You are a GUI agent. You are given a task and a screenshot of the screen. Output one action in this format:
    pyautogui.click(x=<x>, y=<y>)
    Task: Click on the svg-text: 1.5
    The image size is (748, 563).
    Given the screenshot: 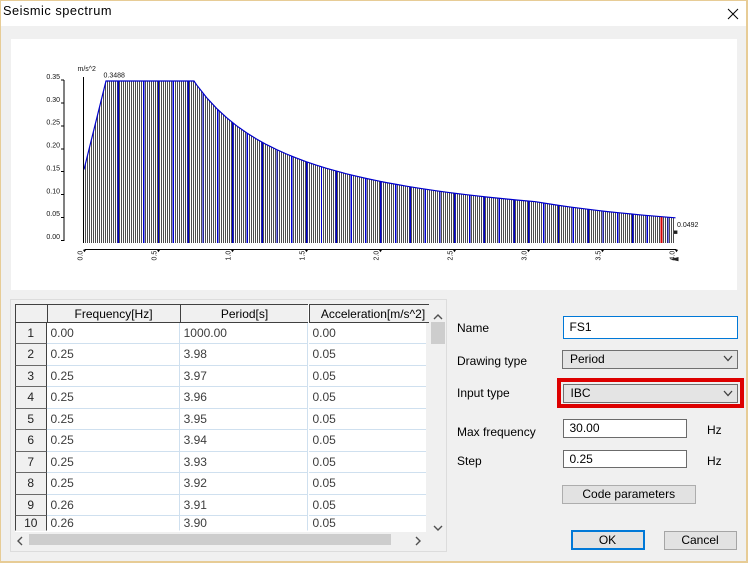 What is the action you would take?
    pyautogui.click(x=302, y=256)
    